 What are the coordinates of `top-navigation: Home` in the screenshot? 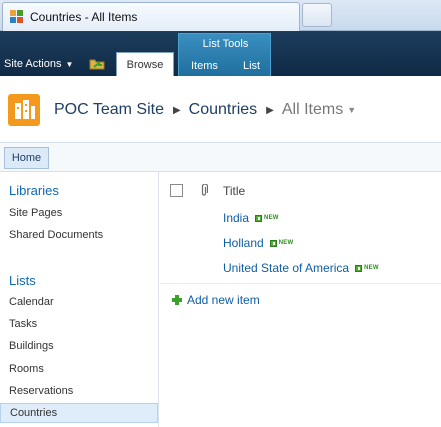 It's located at (220, 157).